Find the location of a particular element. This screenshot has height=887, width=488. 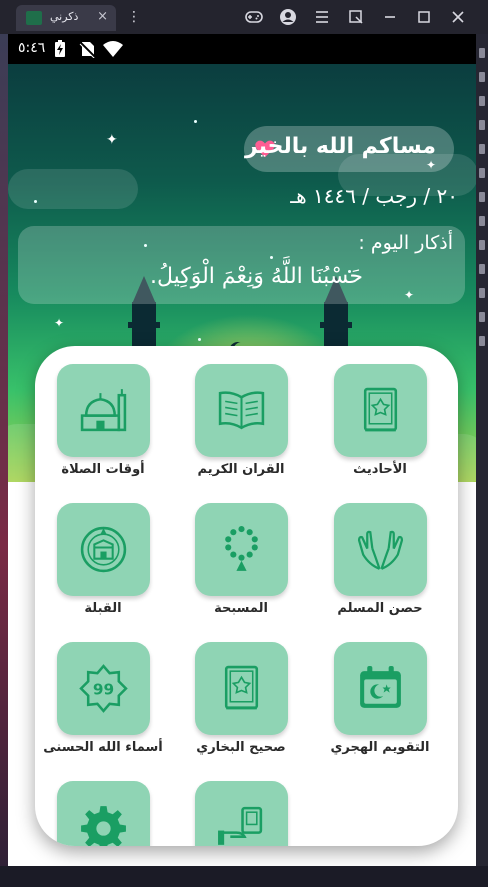

greeting-pill: مساكم الله بالخير is located at coordinates (349, 149).